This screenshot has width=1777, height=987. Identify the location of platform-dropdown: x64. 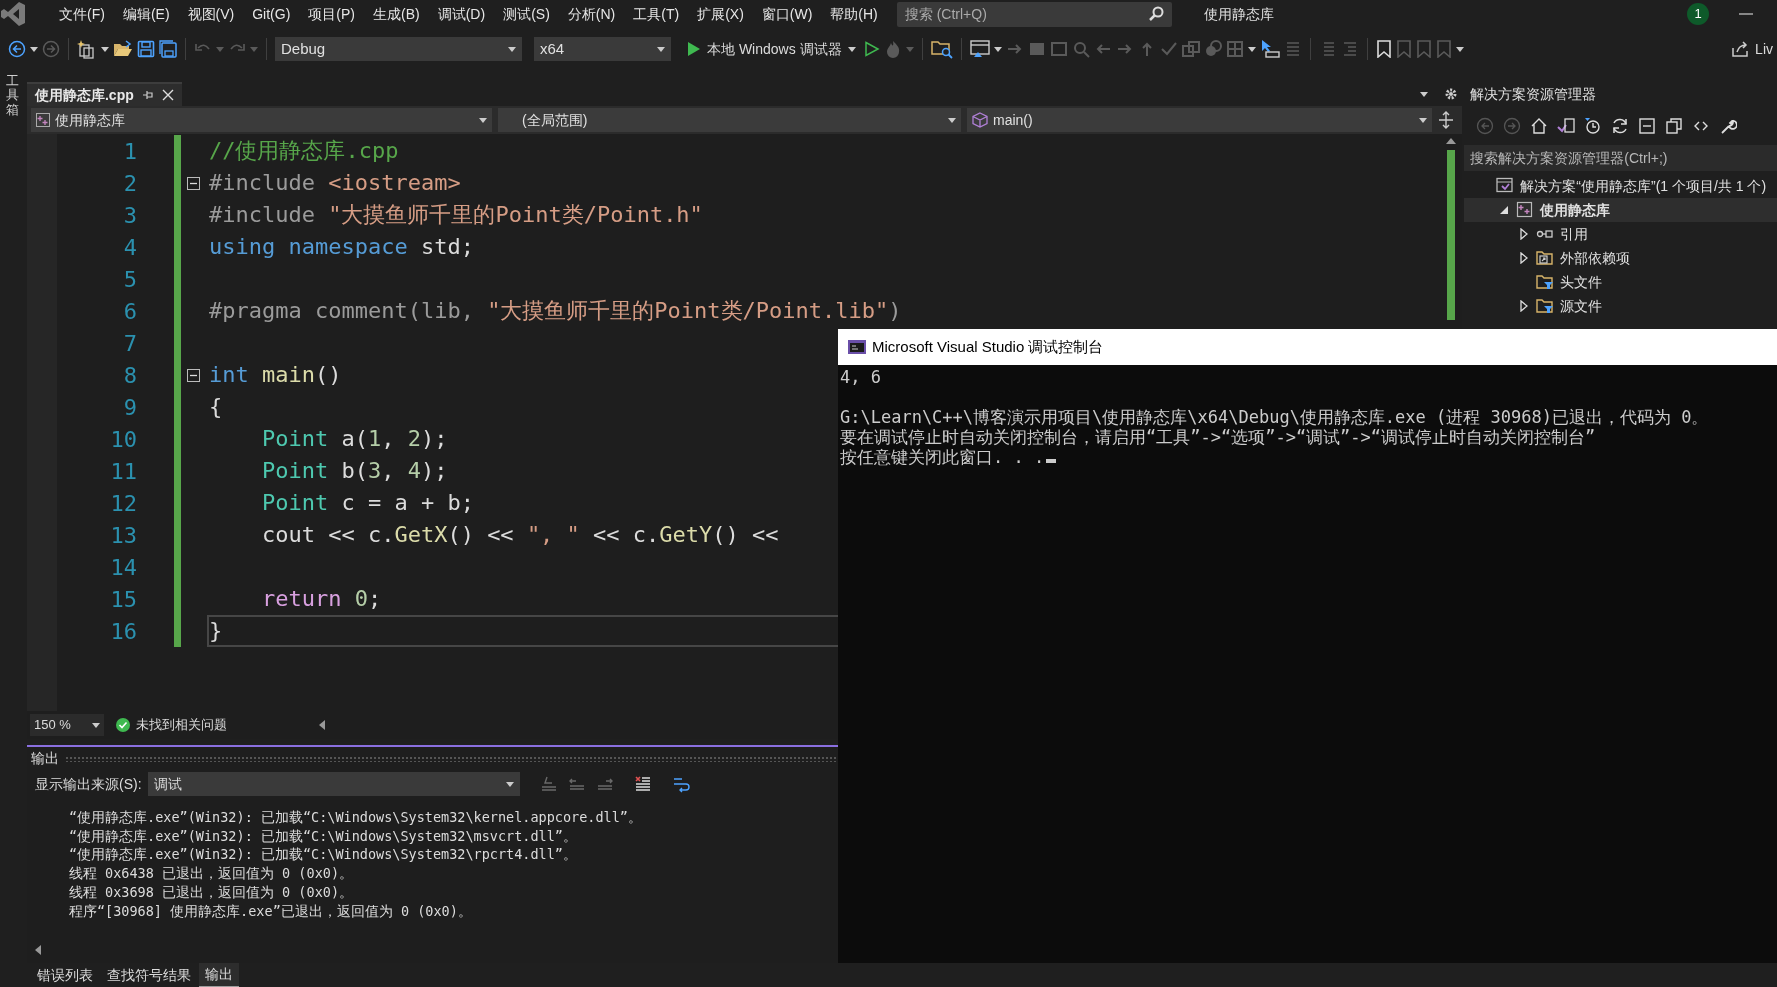
(602, 49).